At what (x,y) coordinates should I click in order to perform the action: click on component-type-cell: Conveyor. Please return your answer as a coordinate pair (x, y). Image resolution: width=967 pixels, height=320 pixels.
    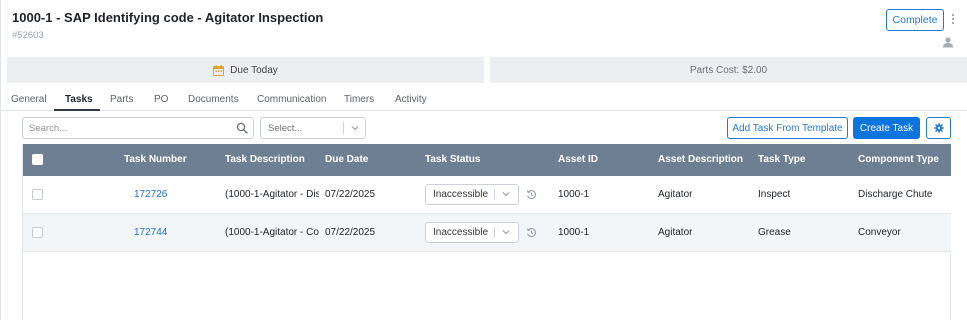
    Looking at the image, I should click on (879, 232).